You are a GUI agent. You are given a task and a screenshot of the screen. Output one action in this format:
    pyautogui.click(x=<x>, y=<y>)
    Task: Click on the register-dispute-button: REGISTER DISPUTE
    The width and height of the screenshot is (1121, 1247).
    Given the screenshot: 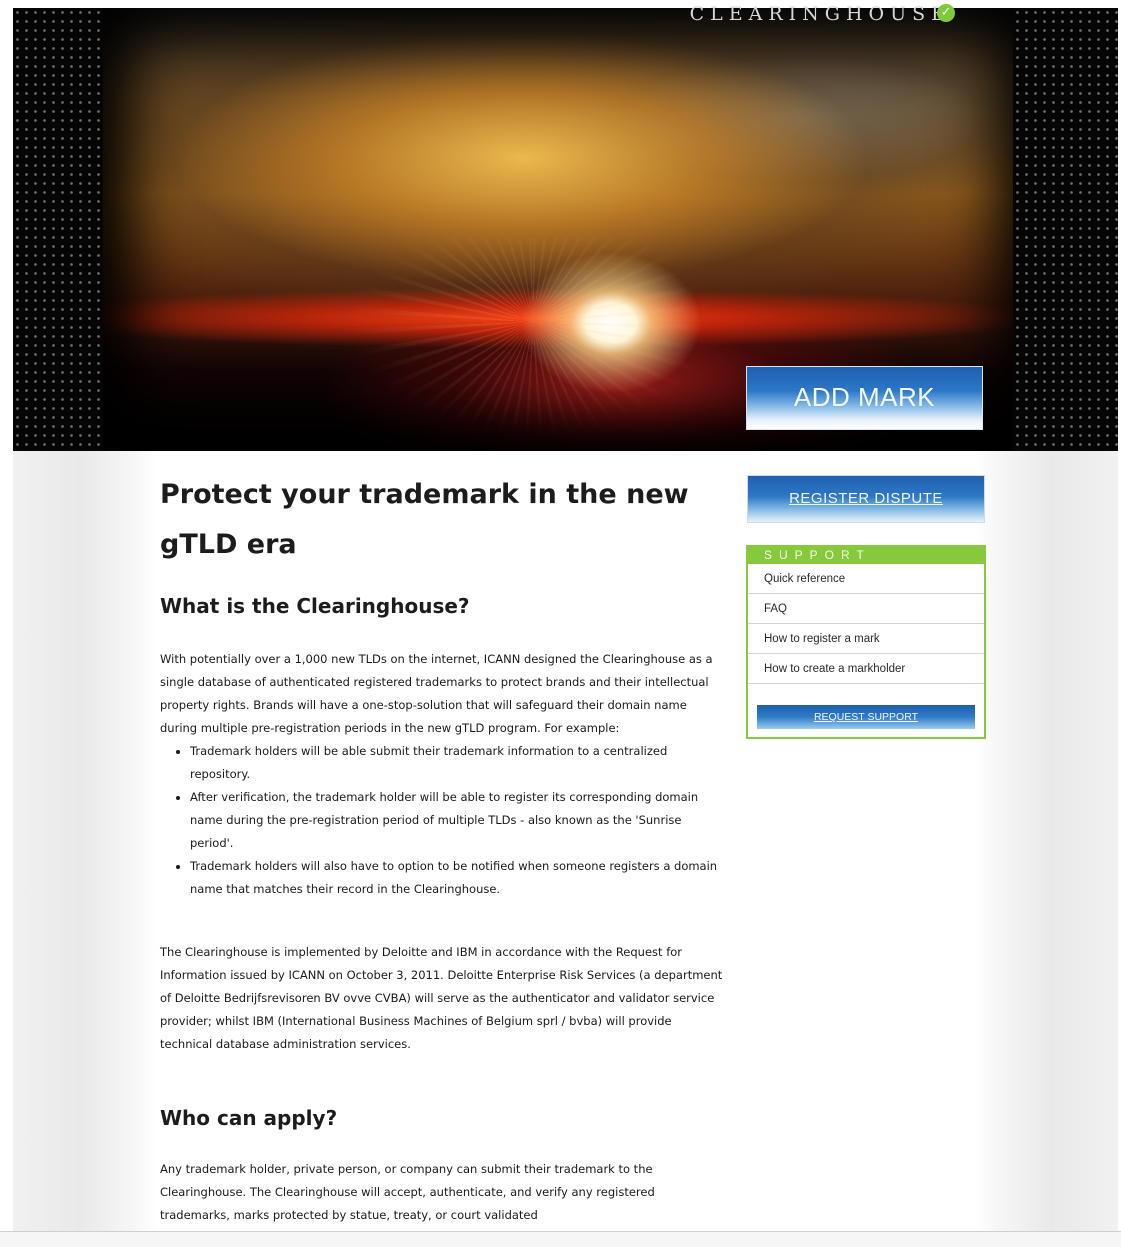 What is the action you would take?
    pyautogui.click(x=866, y=499)
    